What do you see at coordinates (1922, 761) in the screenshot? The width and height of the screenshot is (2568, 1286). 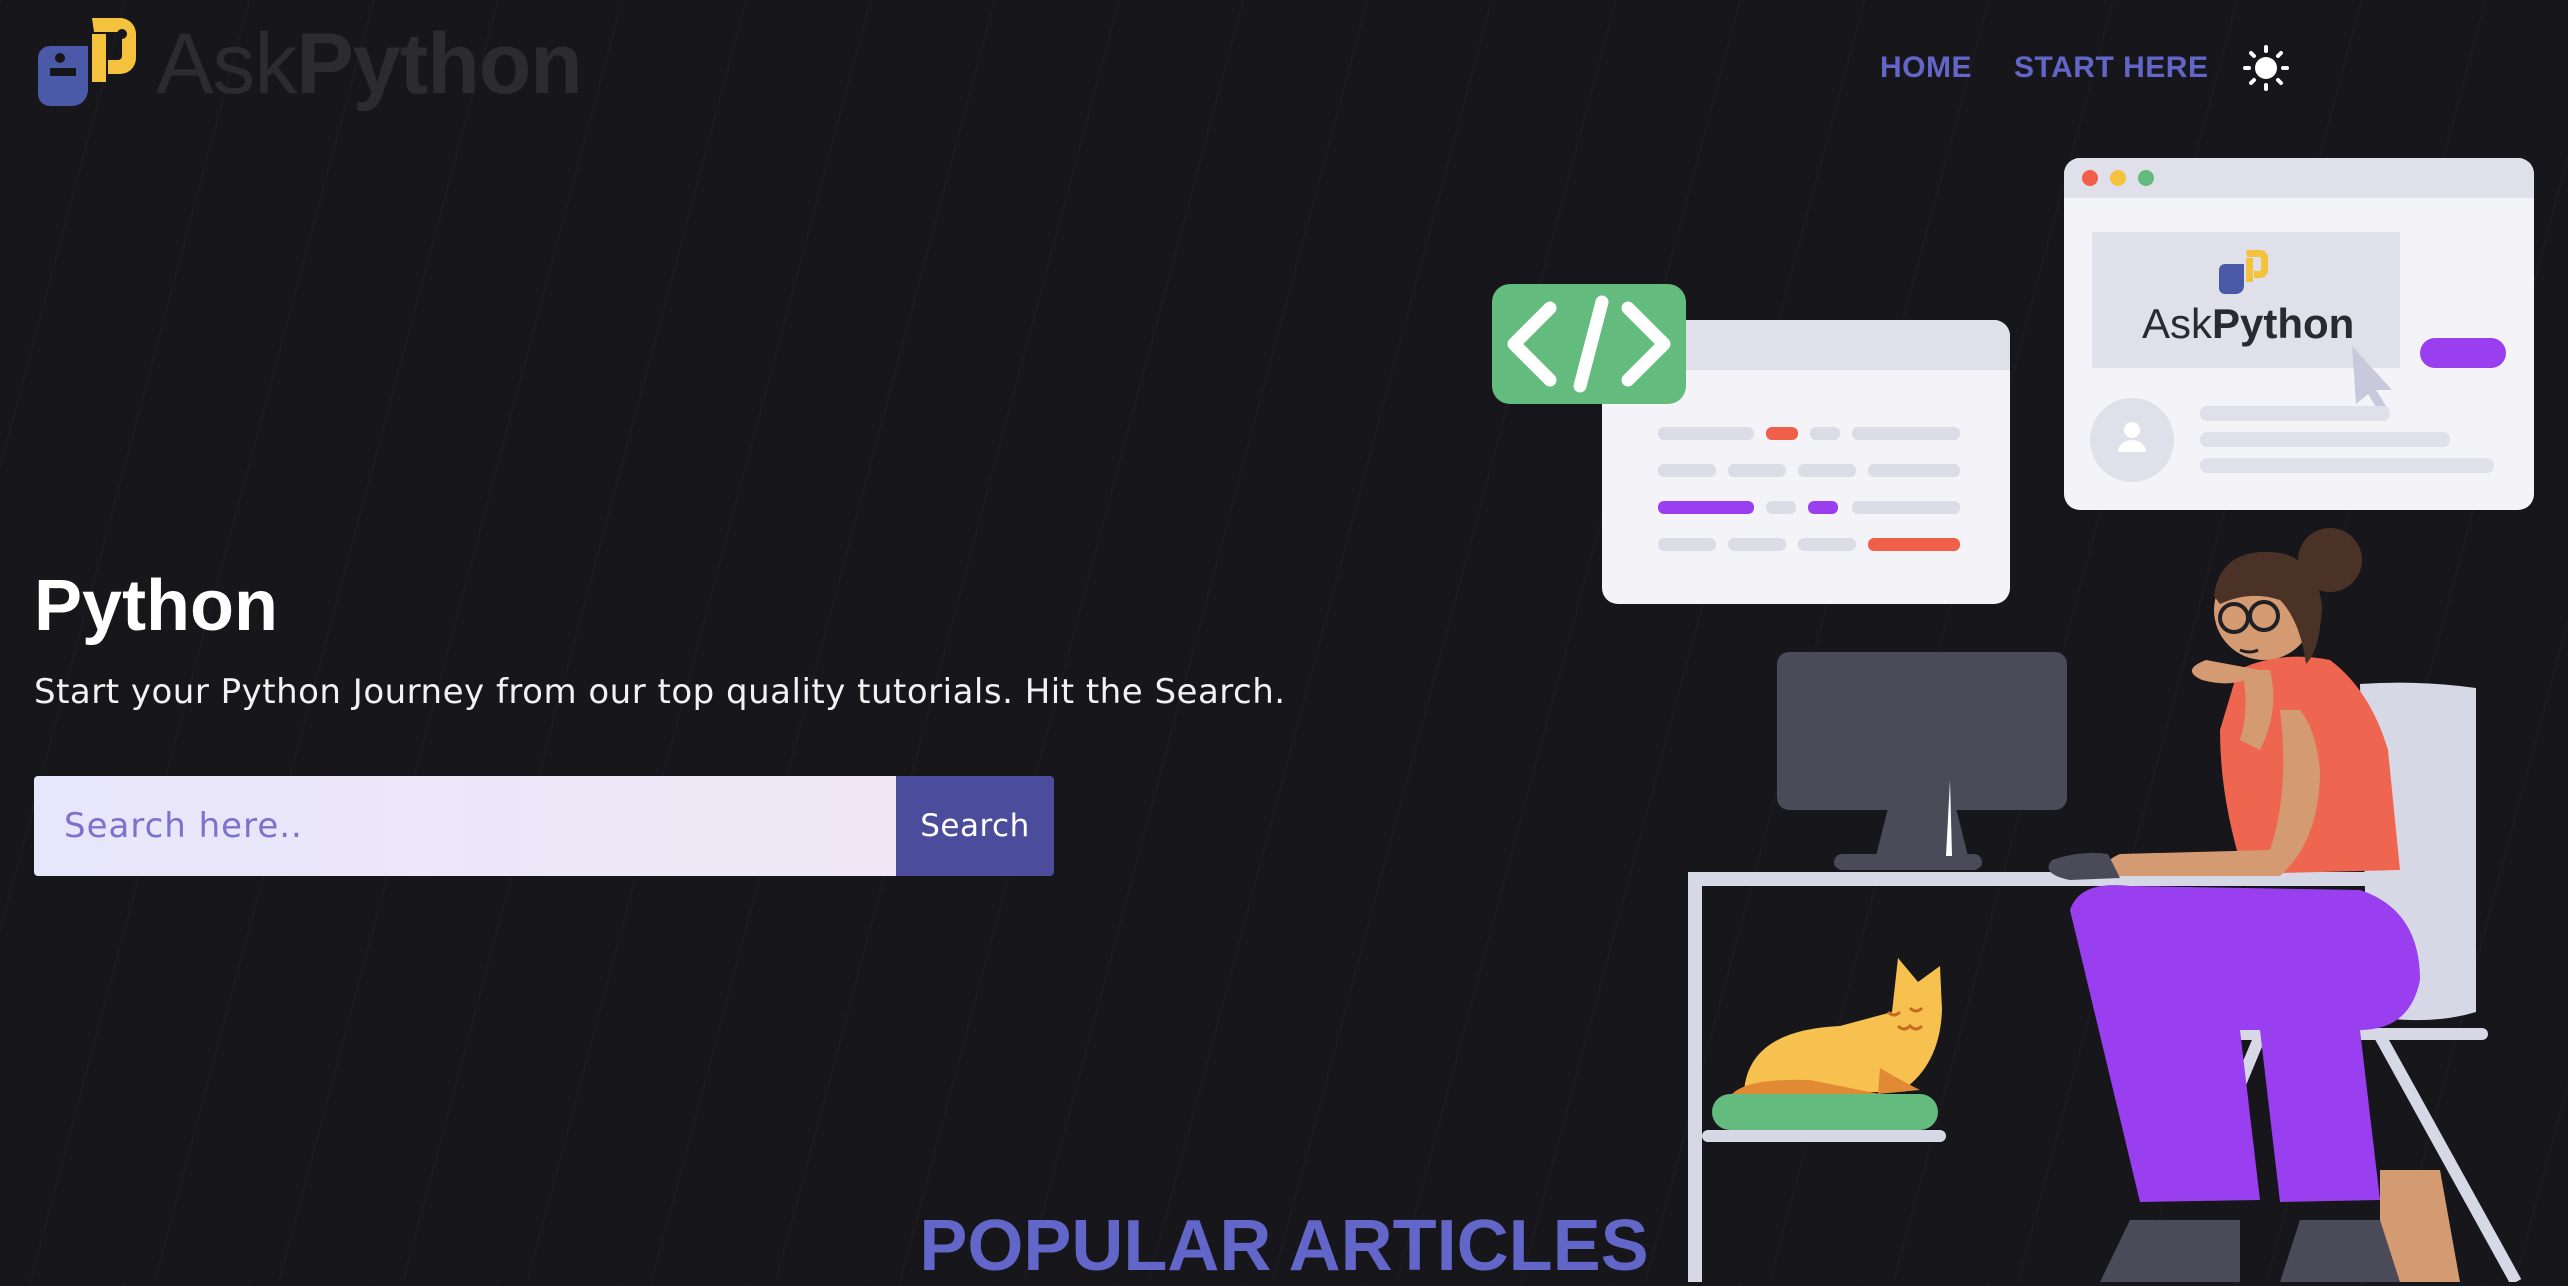 I see `monitor` at bounding box center [1922, 761].